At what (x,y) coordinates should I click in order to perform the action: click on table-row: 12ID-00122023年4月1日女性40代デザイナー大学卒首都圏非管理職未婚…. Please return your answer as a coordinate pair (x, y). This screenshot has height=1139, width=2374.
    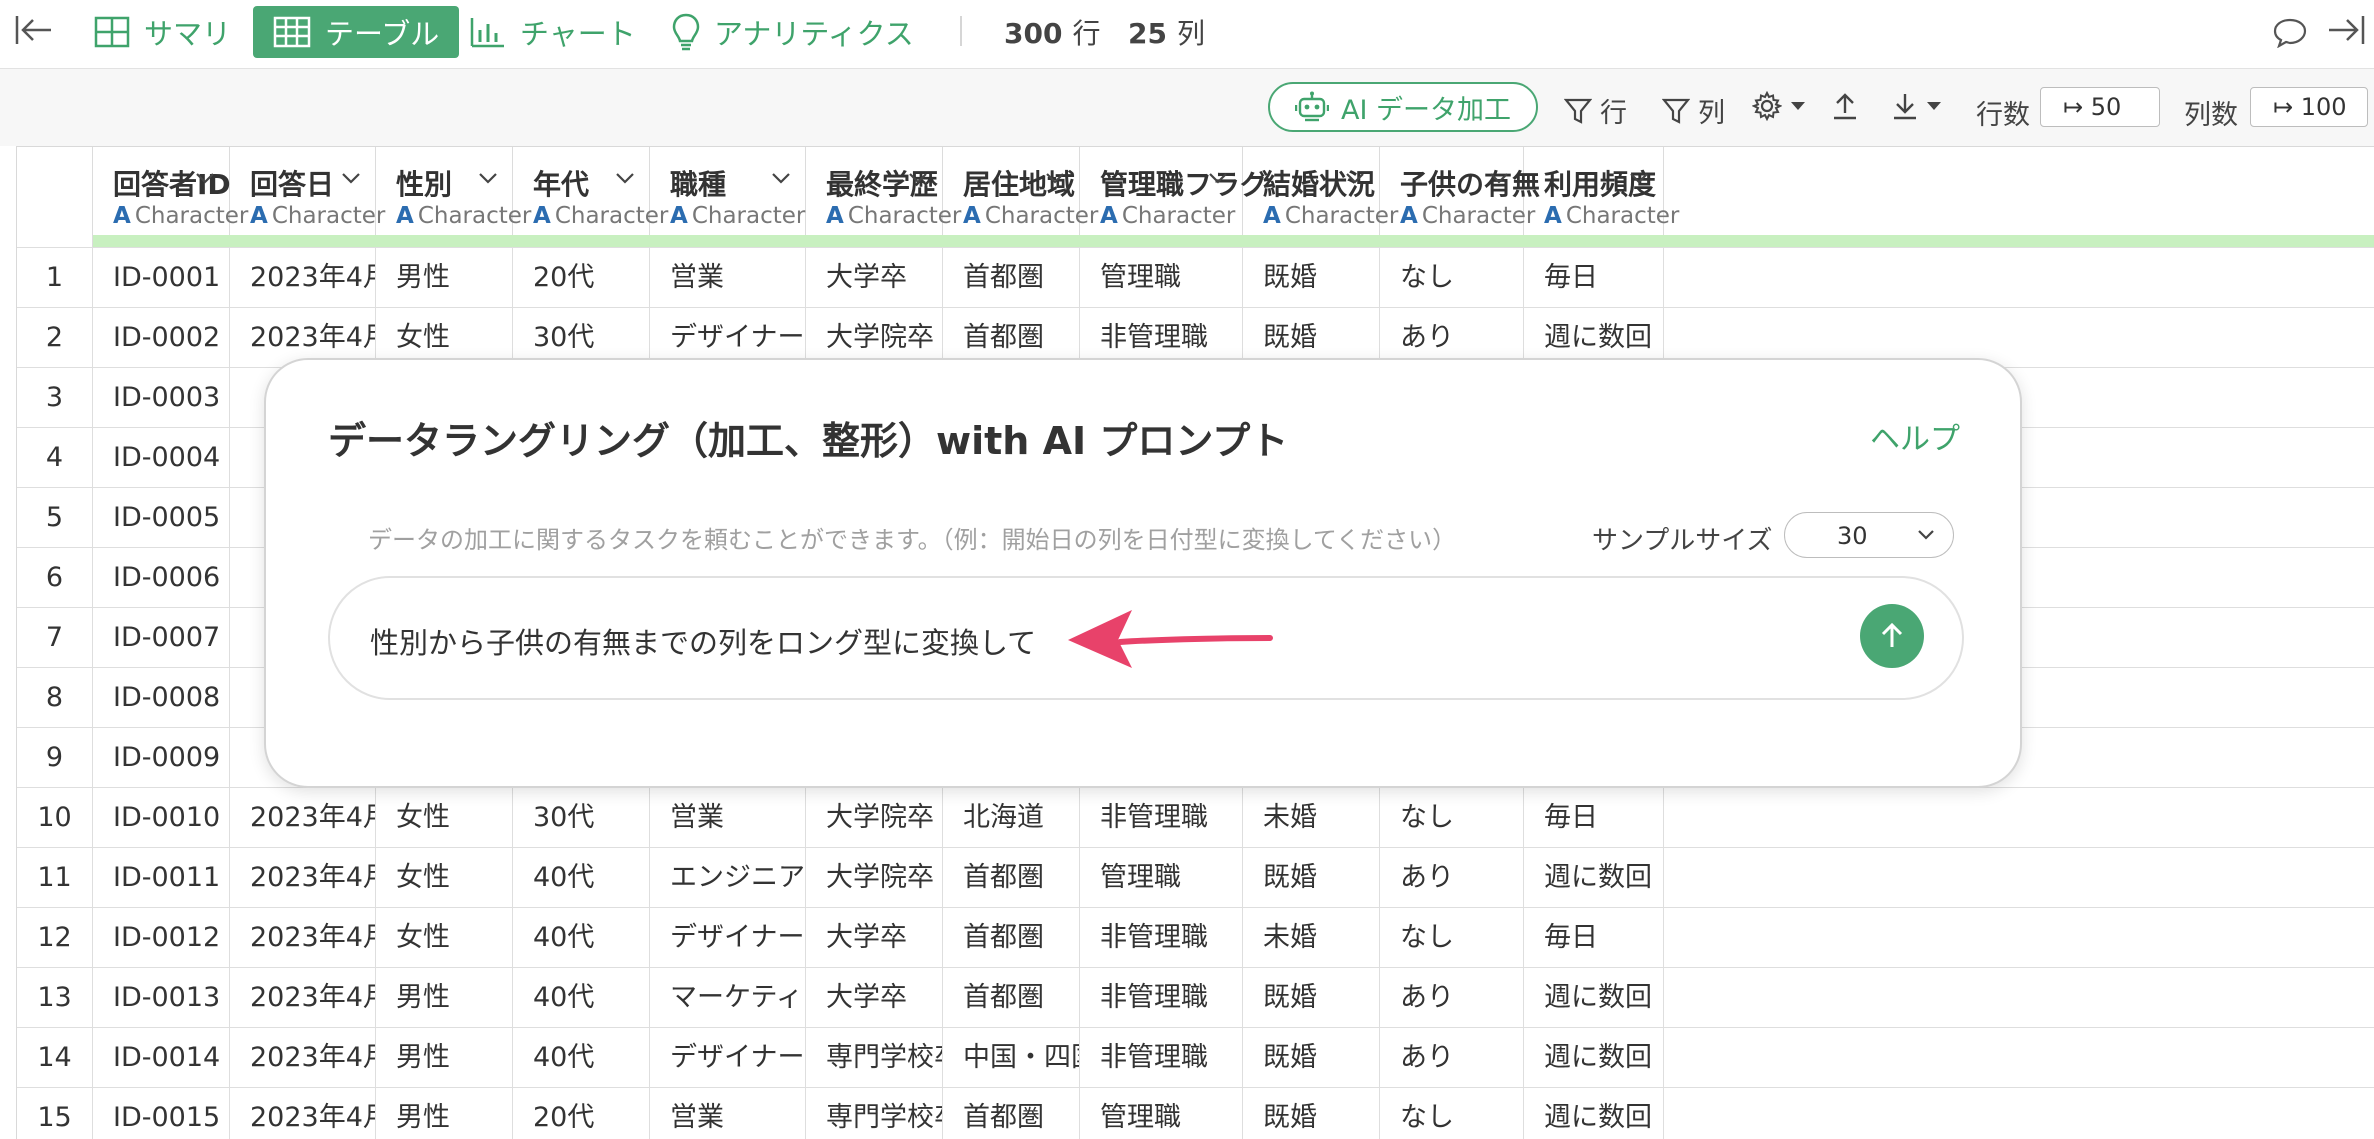
    Looking at the image, I should click on (1195, 937).